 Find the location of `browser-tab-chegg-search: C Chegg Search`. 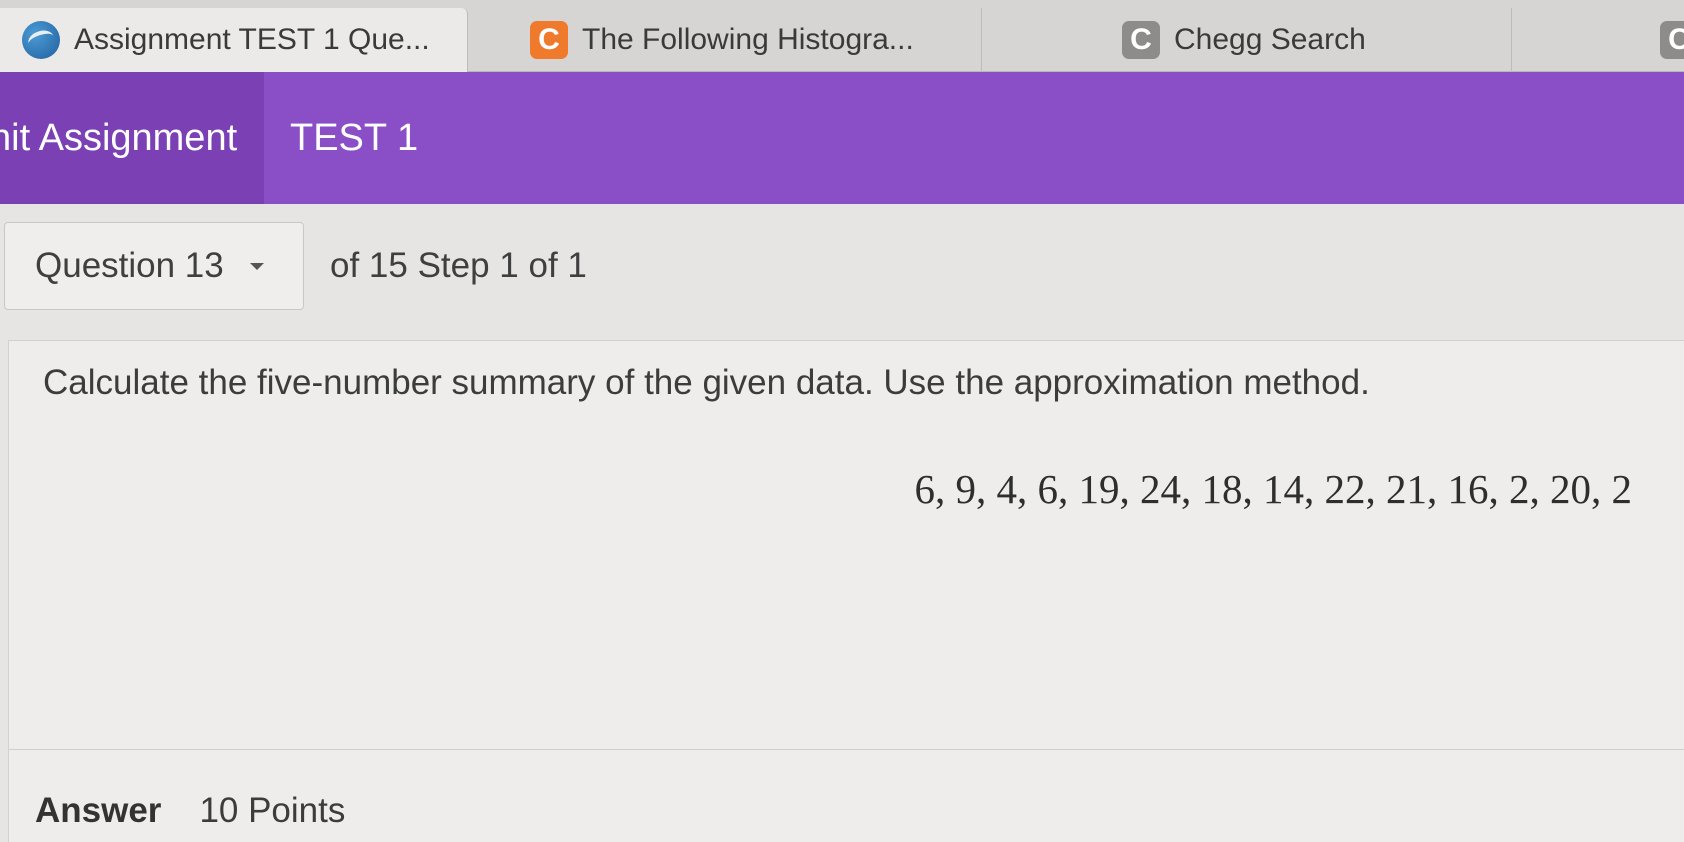

browser-tab-chegg-search: C Chegg Search is located at coordinates (1247, 40).